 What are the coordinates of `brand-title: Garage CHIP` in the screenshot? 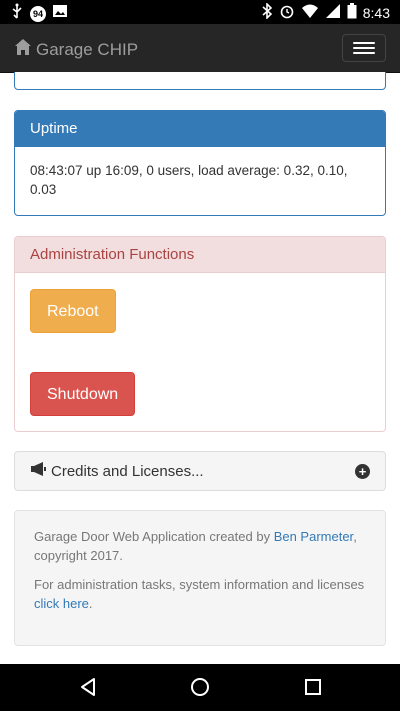 It's located at (87, 49).